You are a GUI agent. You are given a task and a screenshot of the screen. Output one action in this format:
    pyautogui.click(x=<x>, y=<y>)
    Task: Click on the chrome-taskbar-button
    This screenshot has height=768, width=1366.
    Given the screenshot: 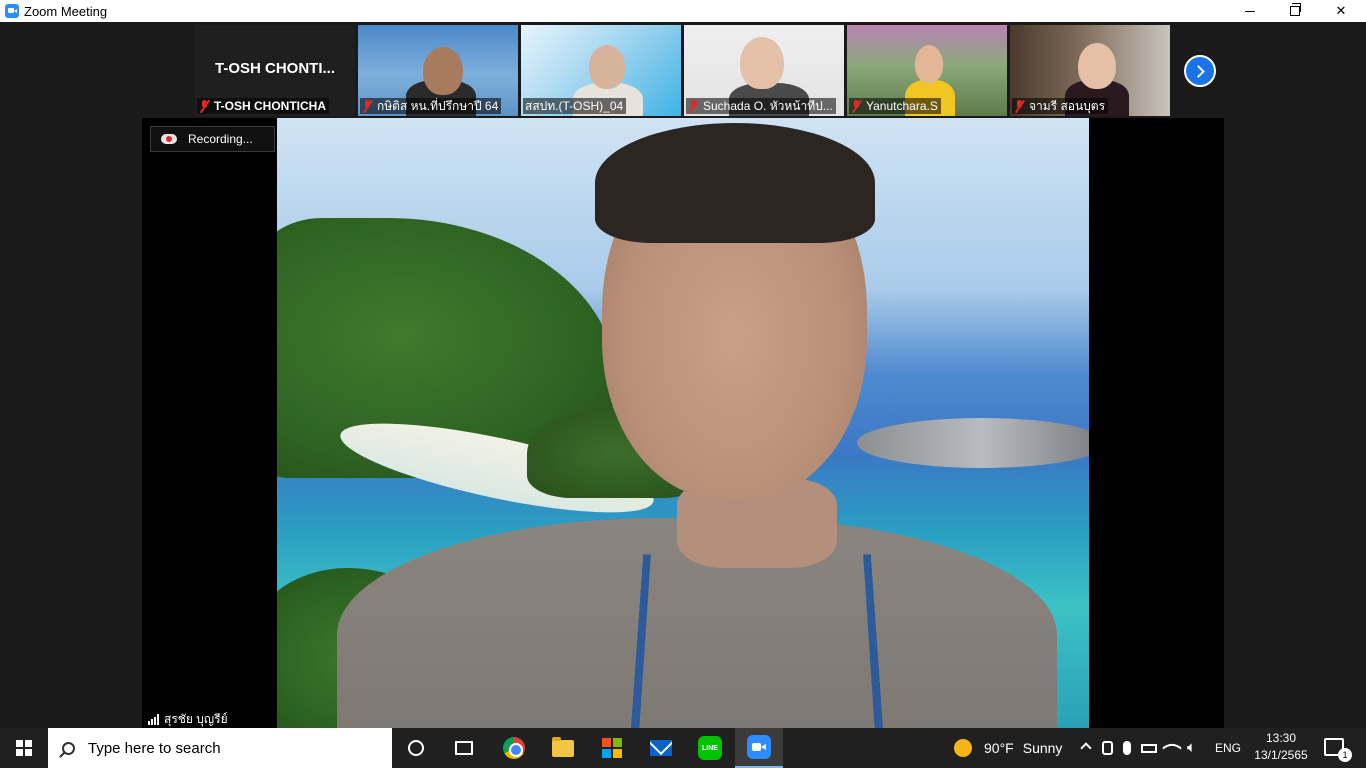 What is the action you would take?
    pyautogui.click(x=514, y=748)
    